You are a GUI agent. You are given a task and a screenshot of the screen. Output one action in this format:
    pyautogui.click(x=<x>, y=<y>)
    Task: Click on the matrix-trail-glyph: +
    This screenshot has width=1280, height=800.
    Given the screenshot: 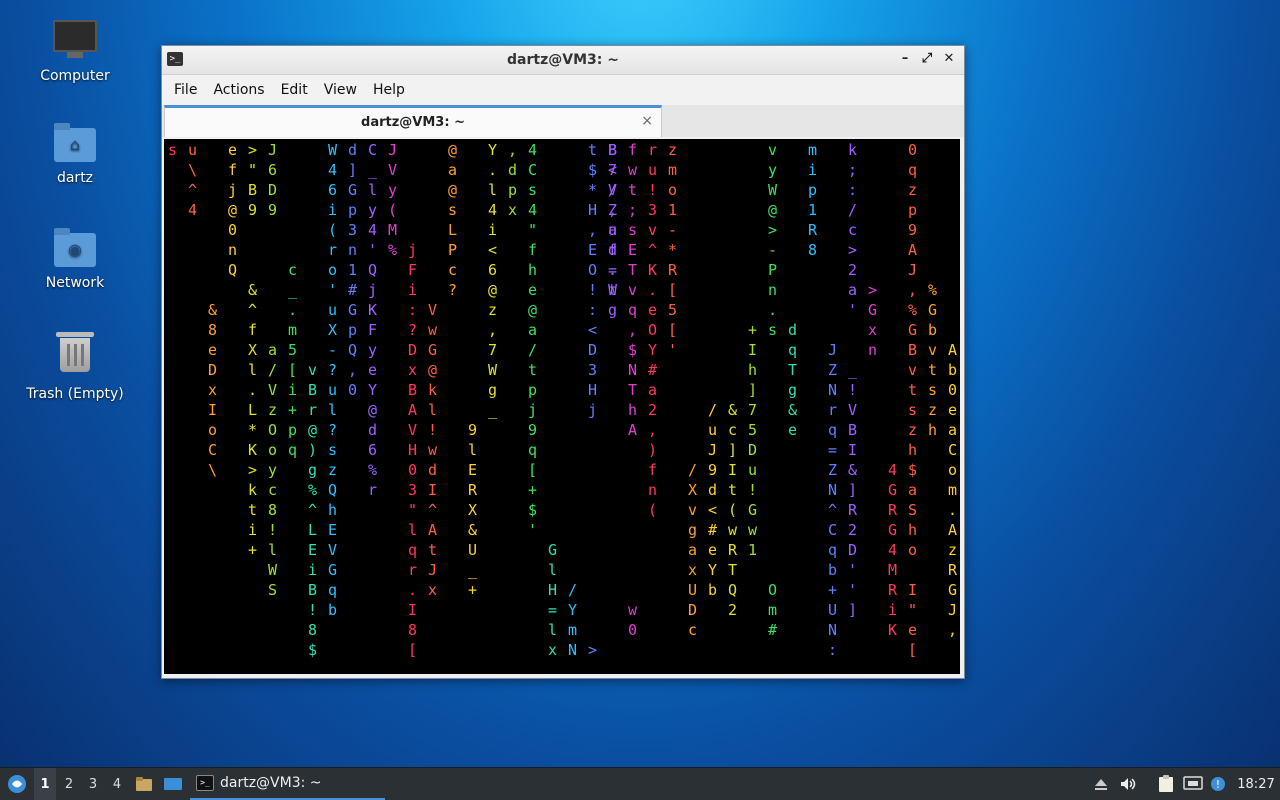 What is the action you would take?
    pyautogui.click(x=292, y=410)
    